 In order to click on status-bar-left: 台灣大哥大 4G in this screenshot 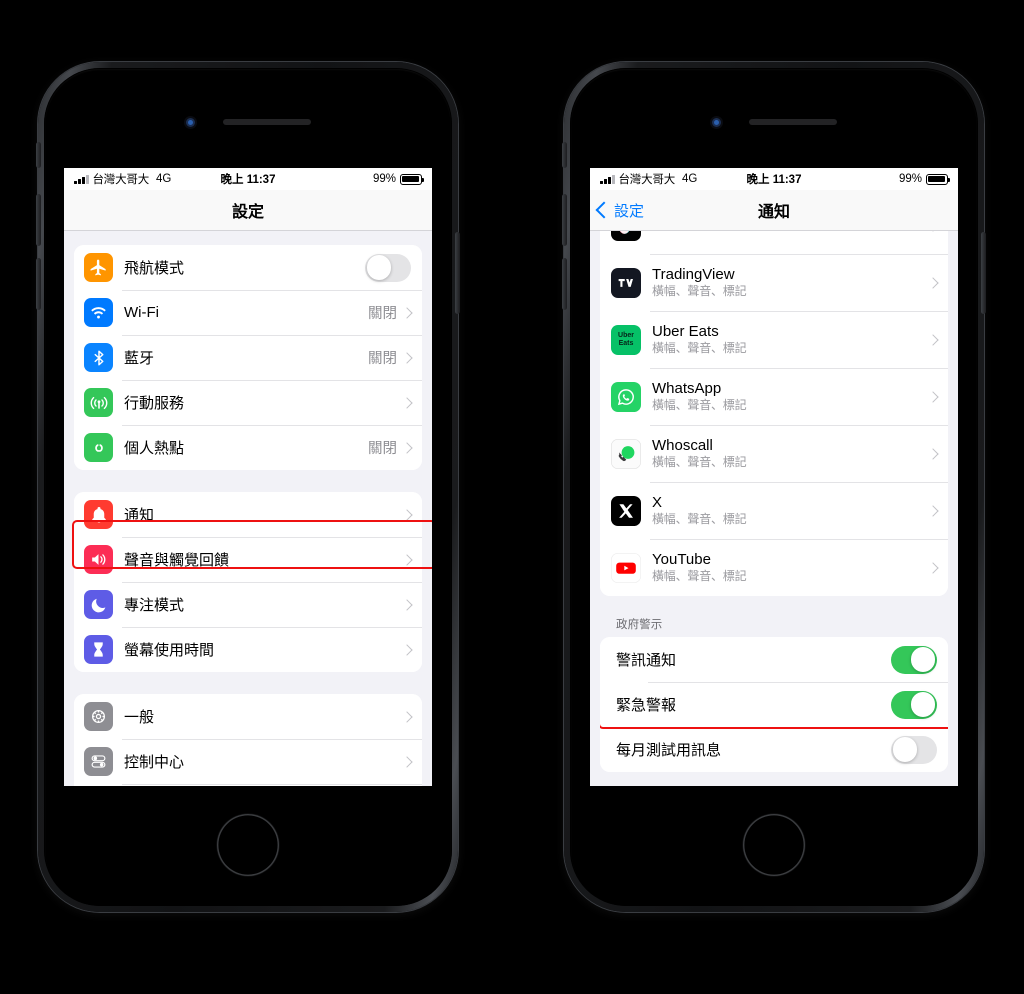, I will do `click(648, 179)`.